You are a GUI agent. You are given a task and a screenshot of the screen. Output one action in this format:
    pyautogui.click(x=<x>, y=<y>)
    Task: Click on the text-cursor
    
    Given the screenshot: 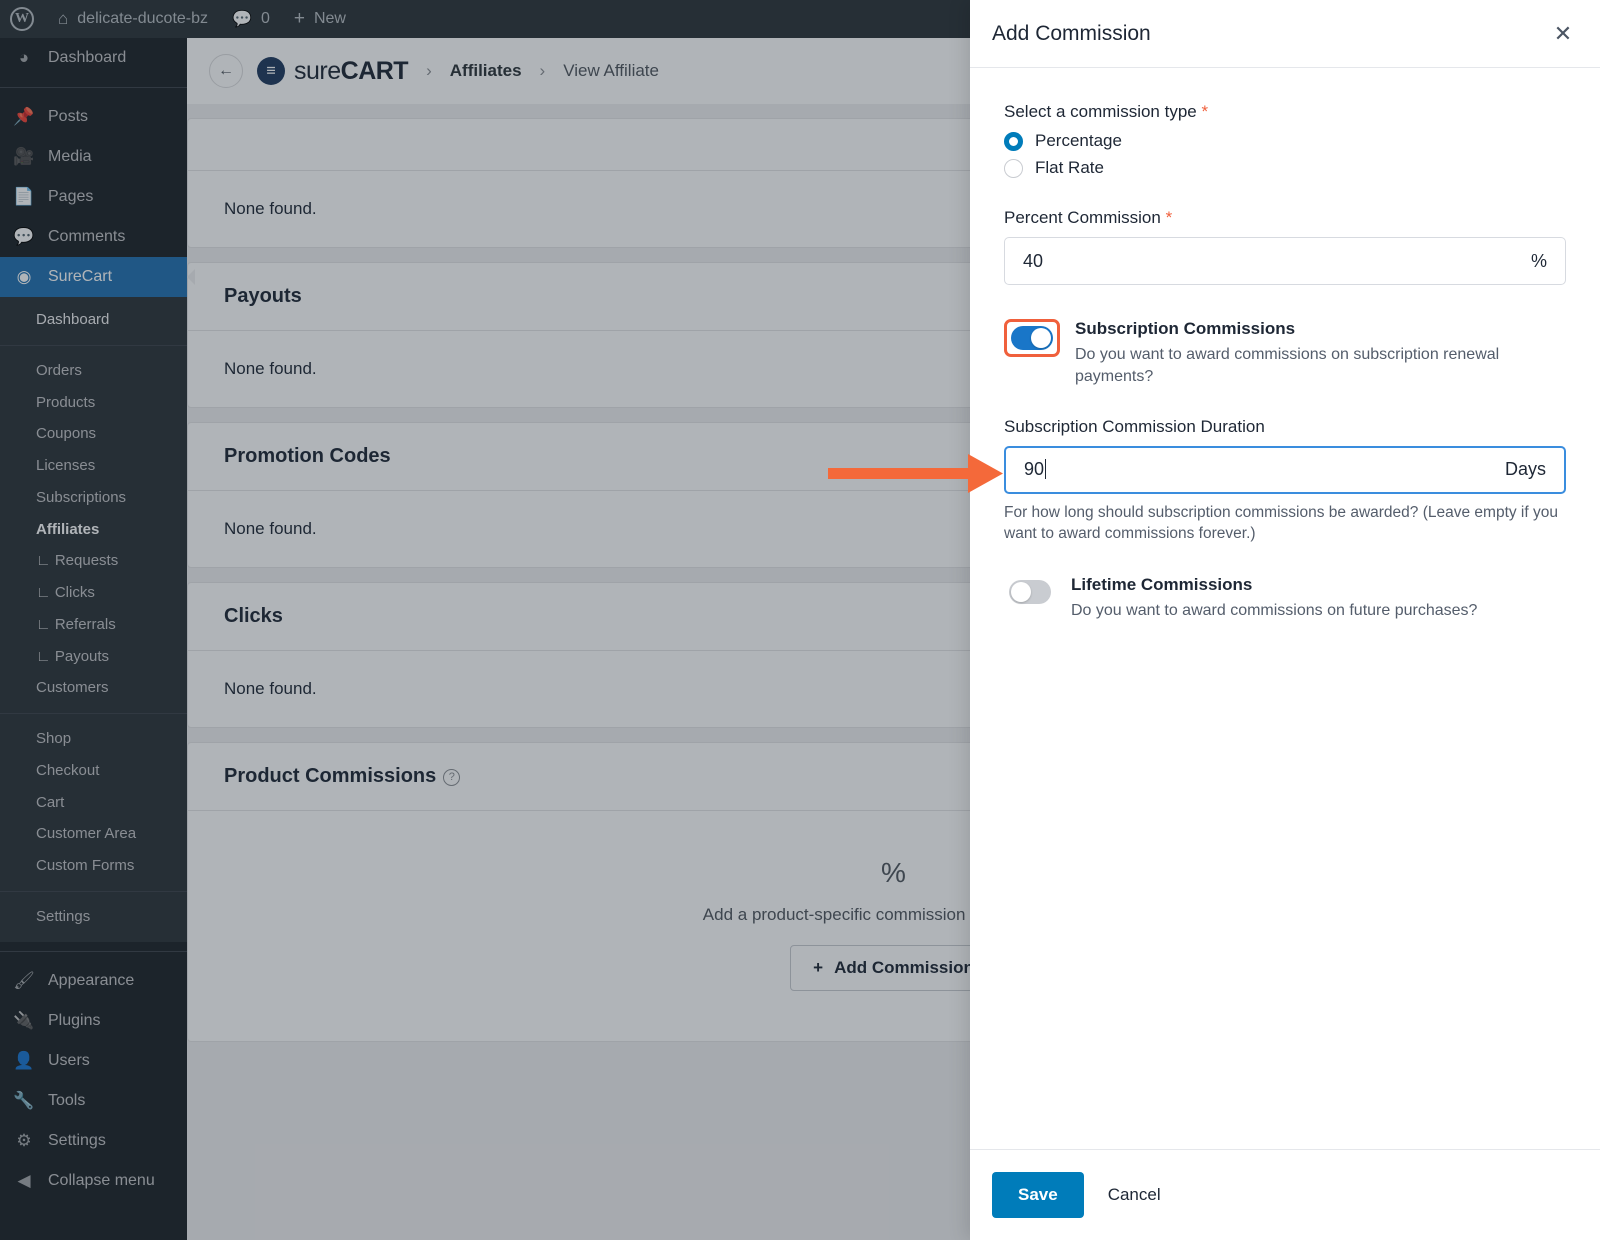 What is the action you would take?
    pyautogui.click(x=1046, y=469)
    